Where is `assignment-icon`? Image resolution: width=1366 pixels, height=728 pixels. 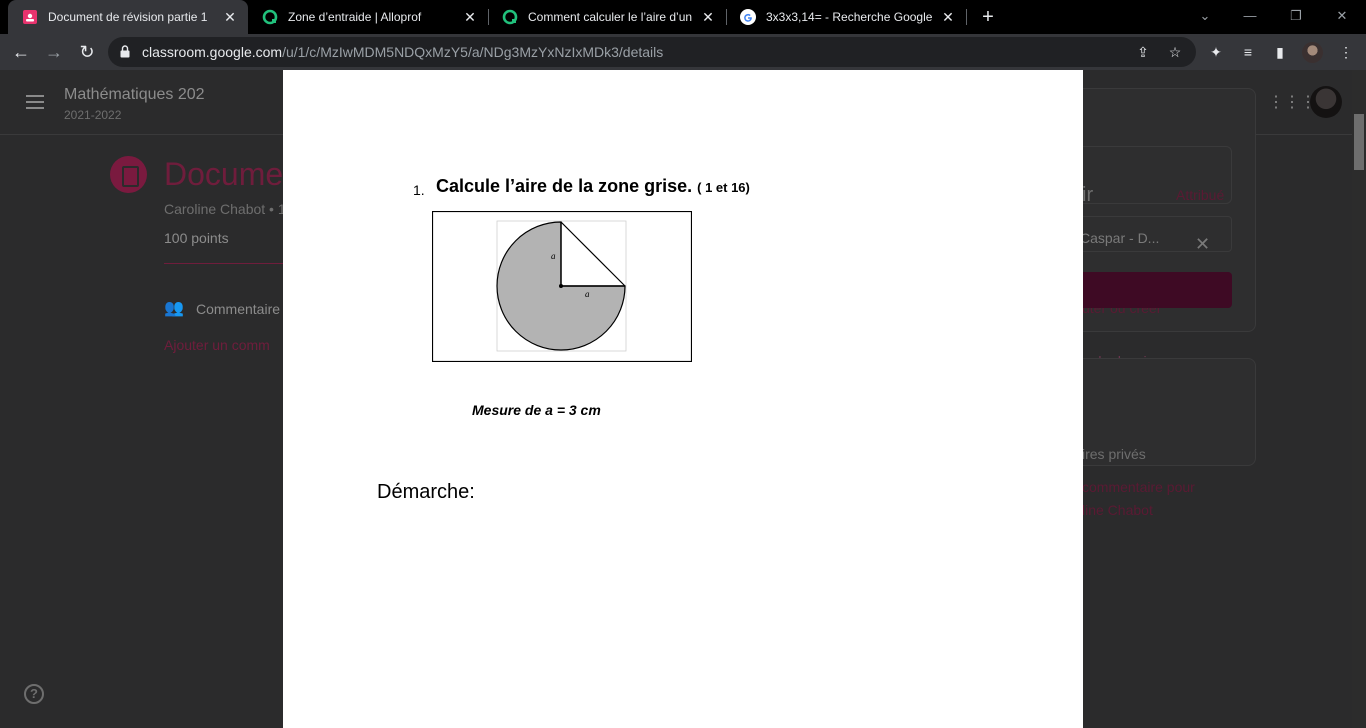 assignment-icon is located at coordinates (128, 174).